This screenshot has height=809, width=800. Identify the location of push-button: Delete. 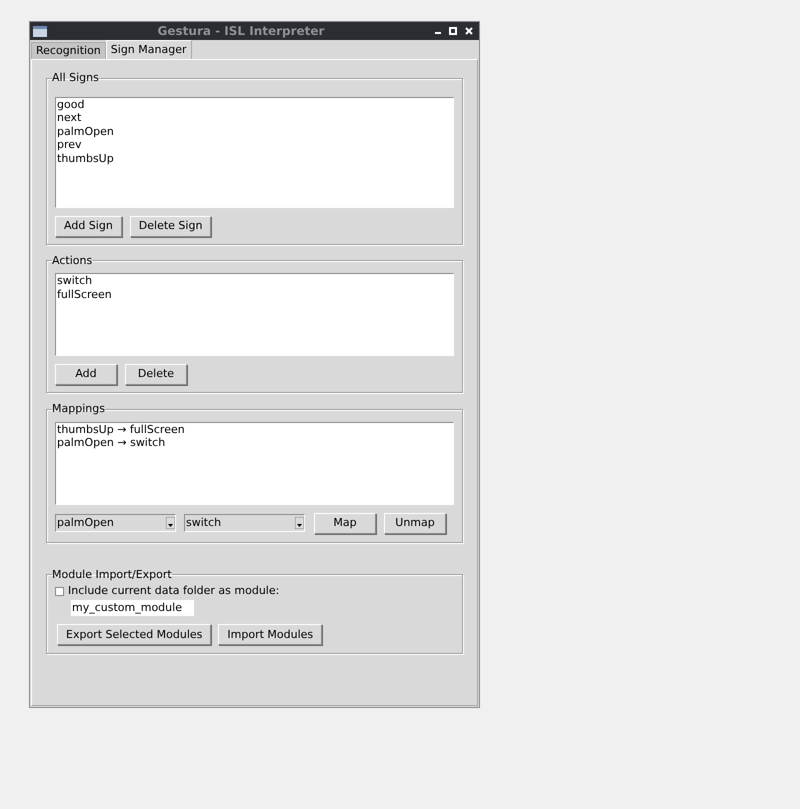
(156, 374).